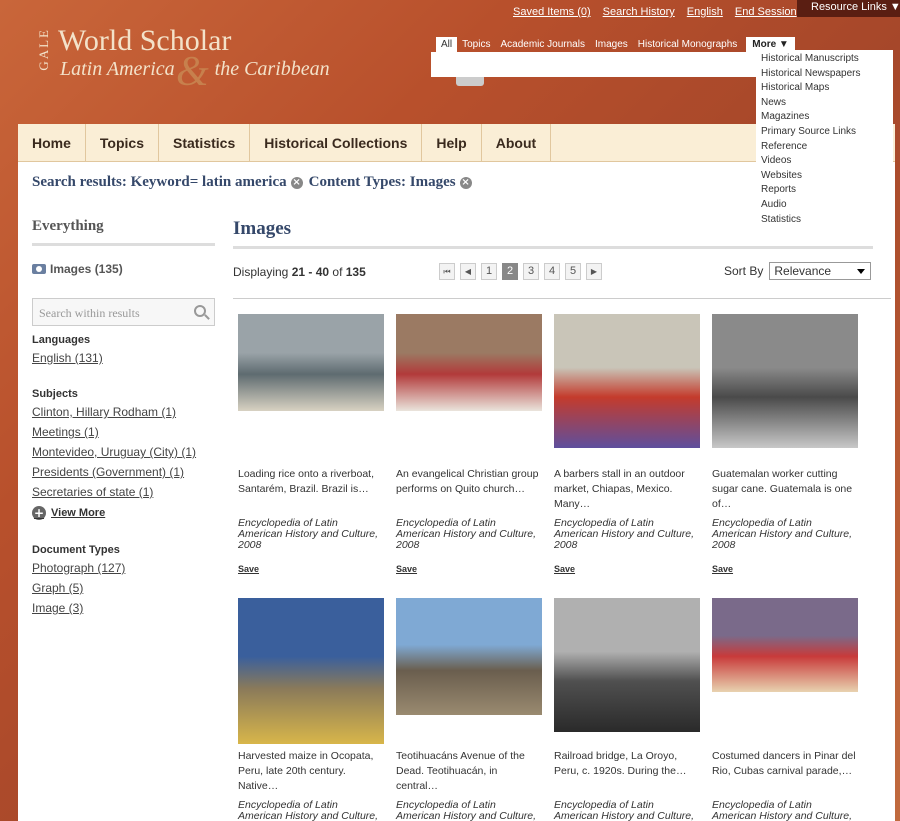 The height and width of the screenshot is (821, 900). Describe the element at coordinates (123, 568) in the screenshot. I see `facet-doctype: Photograph (127)` at that location.